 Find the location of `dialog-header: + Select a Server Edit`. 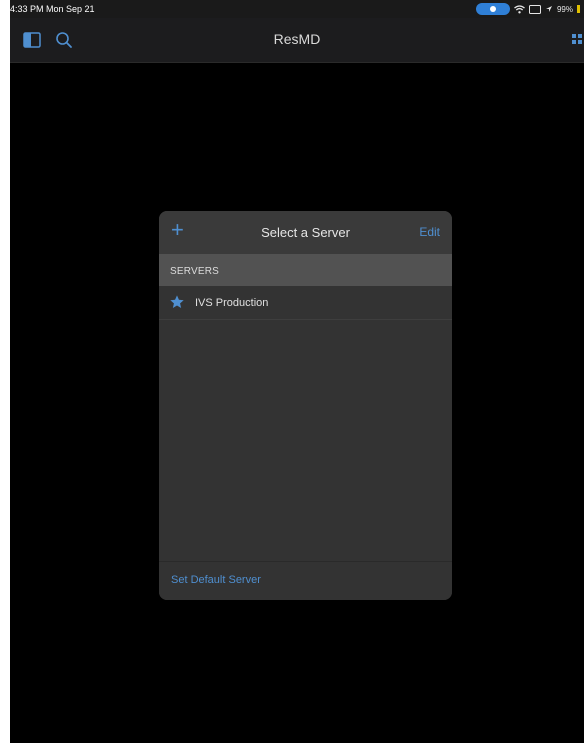

dialog-header: + Select a Server Edit is located at coordinates (305, 233).